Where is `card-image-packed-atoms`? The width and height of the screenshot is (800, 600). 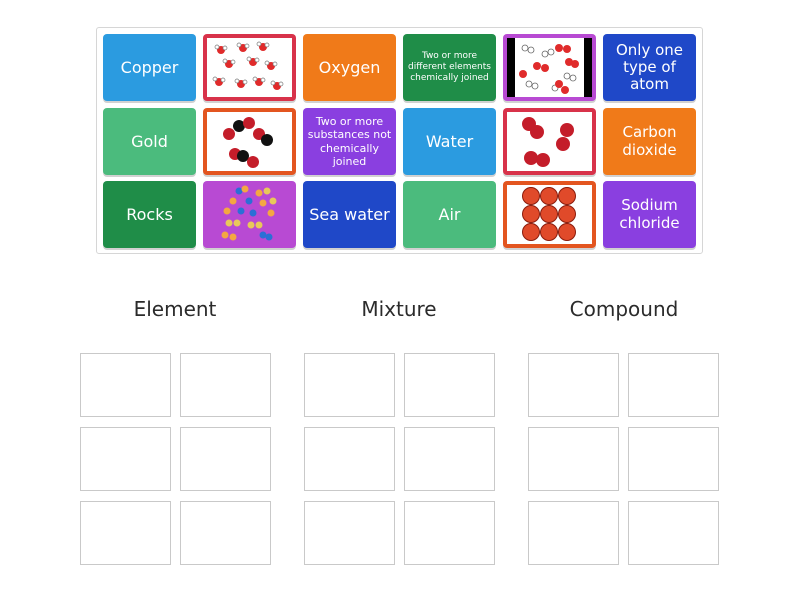 card-image-packed-atoms is located at coordinates (549, 214).